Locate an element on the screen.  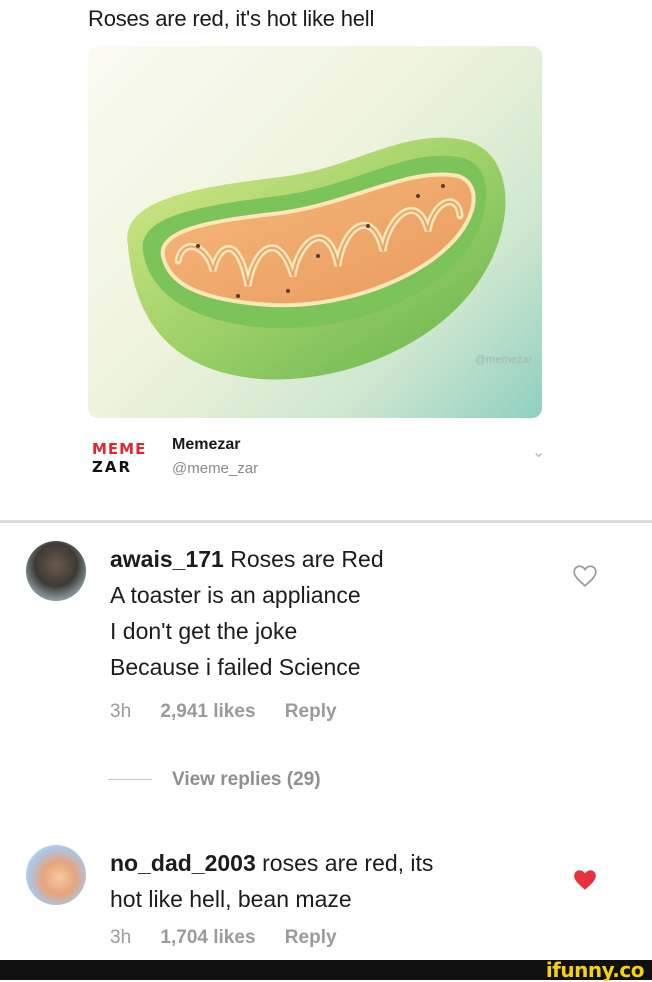
comment-line: hot like hell, bean maze is located at coordinates (231, 899).